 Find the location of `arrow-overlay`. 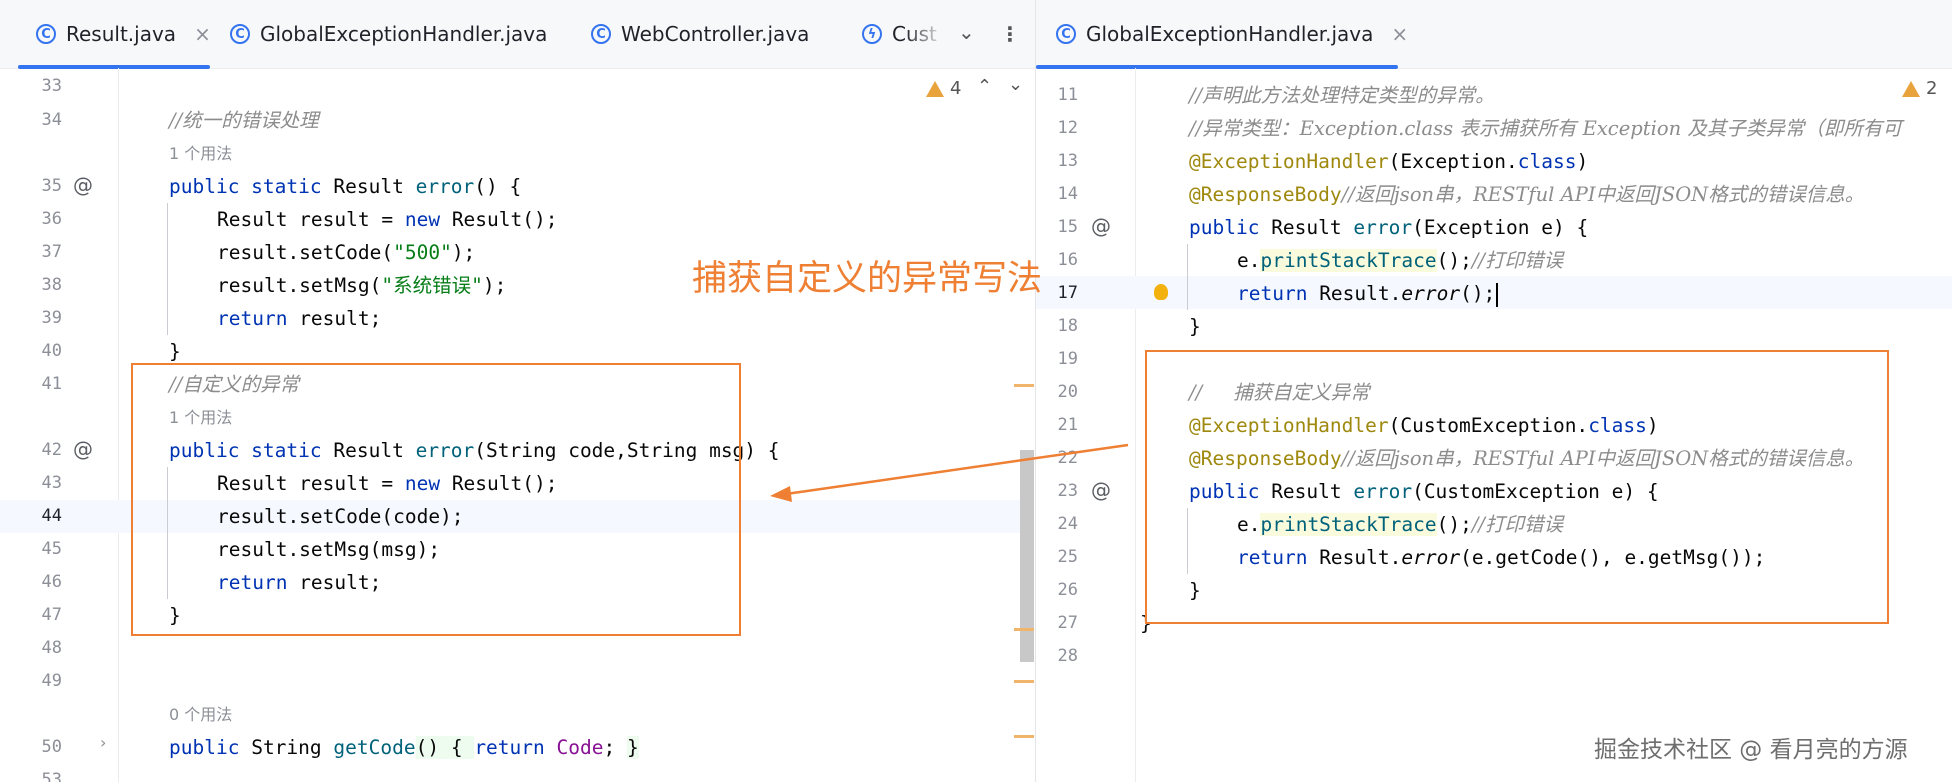

arrow-overlay is located at coordinates (949, 472).